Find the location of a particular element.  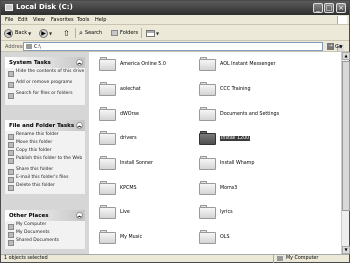

menu-favorites: Favorites is located at coordinates (62, 20).